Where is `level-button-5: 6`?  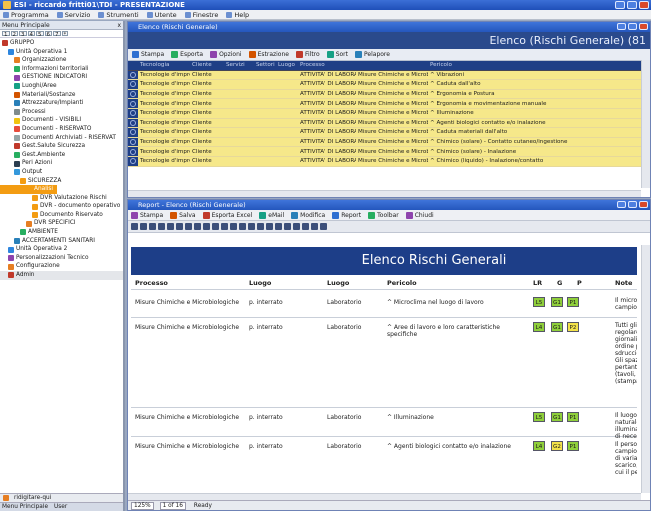
level-button-5: 6 is located at coordinates (48, 34).